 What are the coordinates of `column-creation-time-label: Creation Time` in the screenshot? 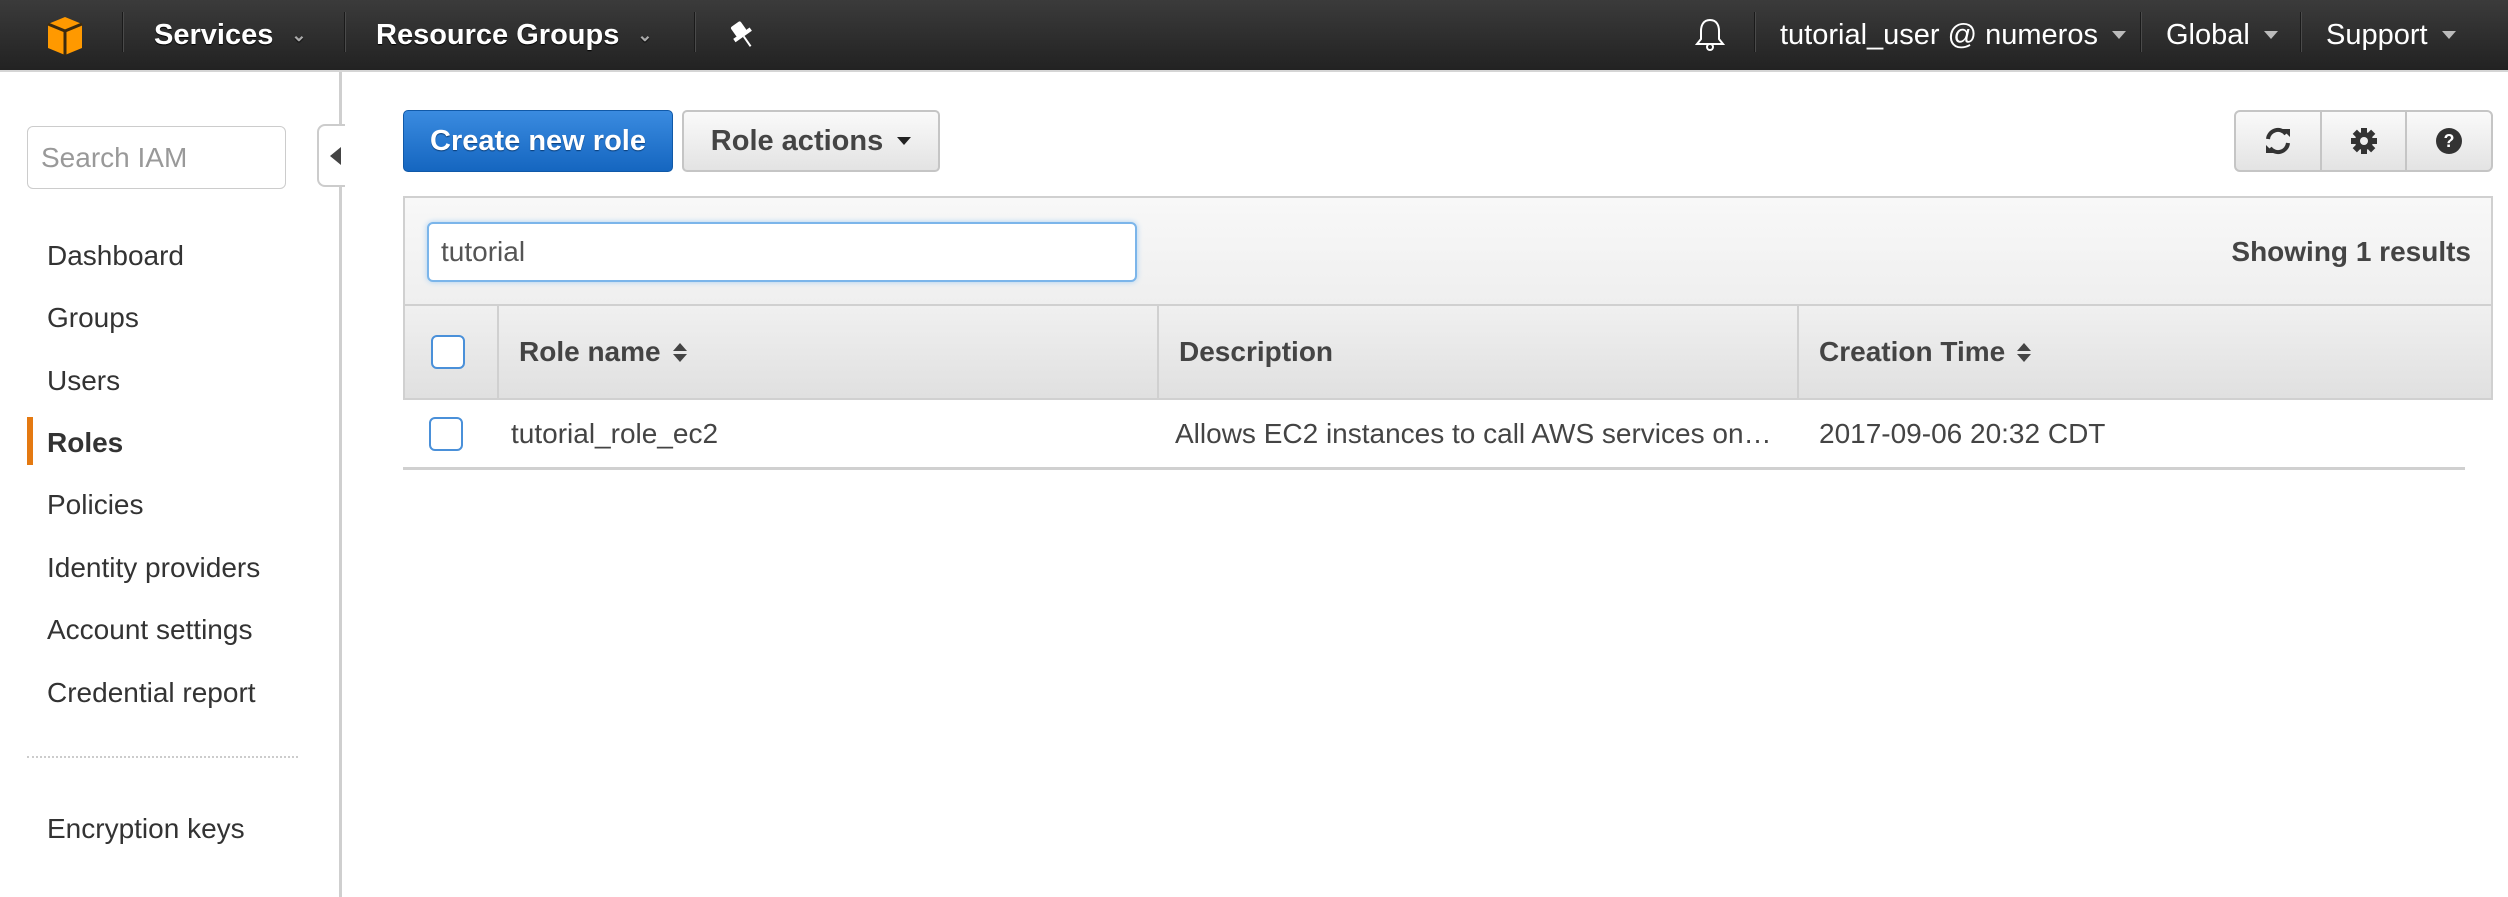 It's located at (1912, 351).